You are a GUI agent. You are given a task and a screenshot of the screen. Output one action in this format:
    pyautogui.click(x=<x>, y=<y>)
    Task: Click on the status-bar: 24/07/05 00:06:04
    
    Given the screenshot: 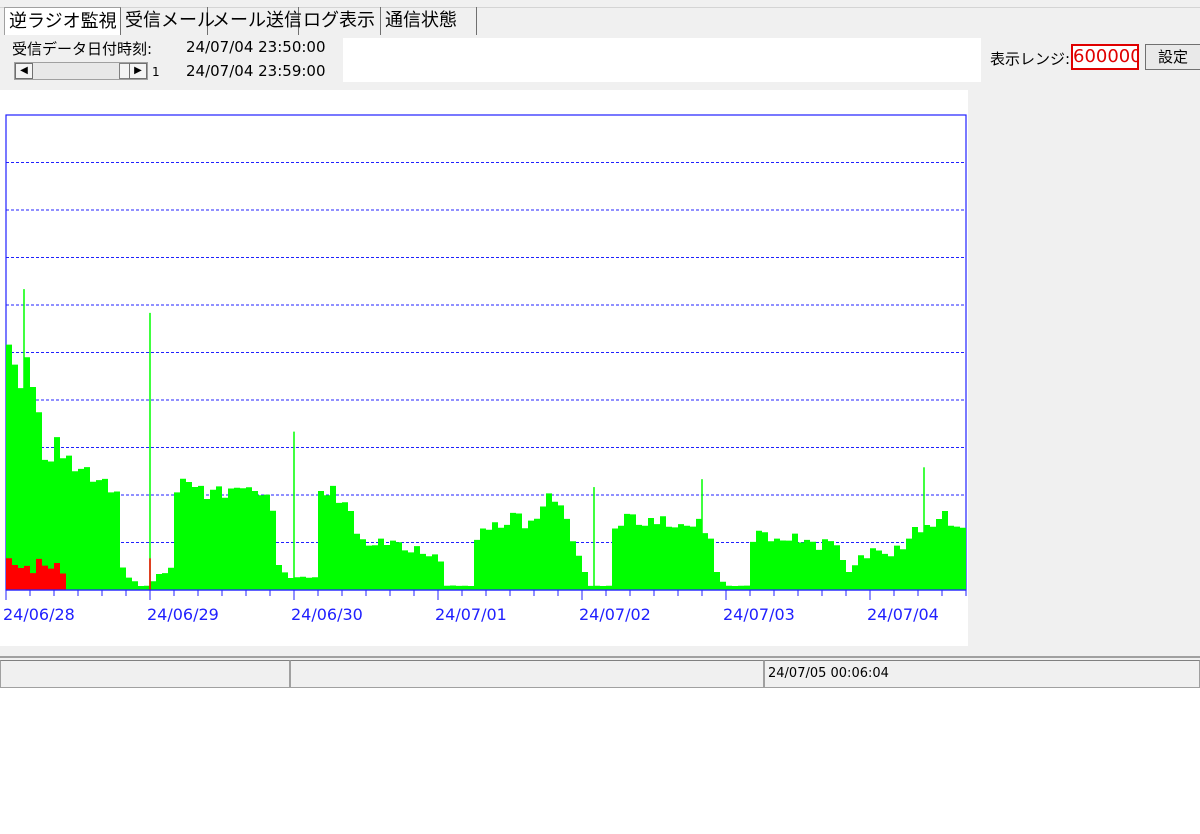 What is the action you would take?
    pyautogui.click(x=600, y=672)
    